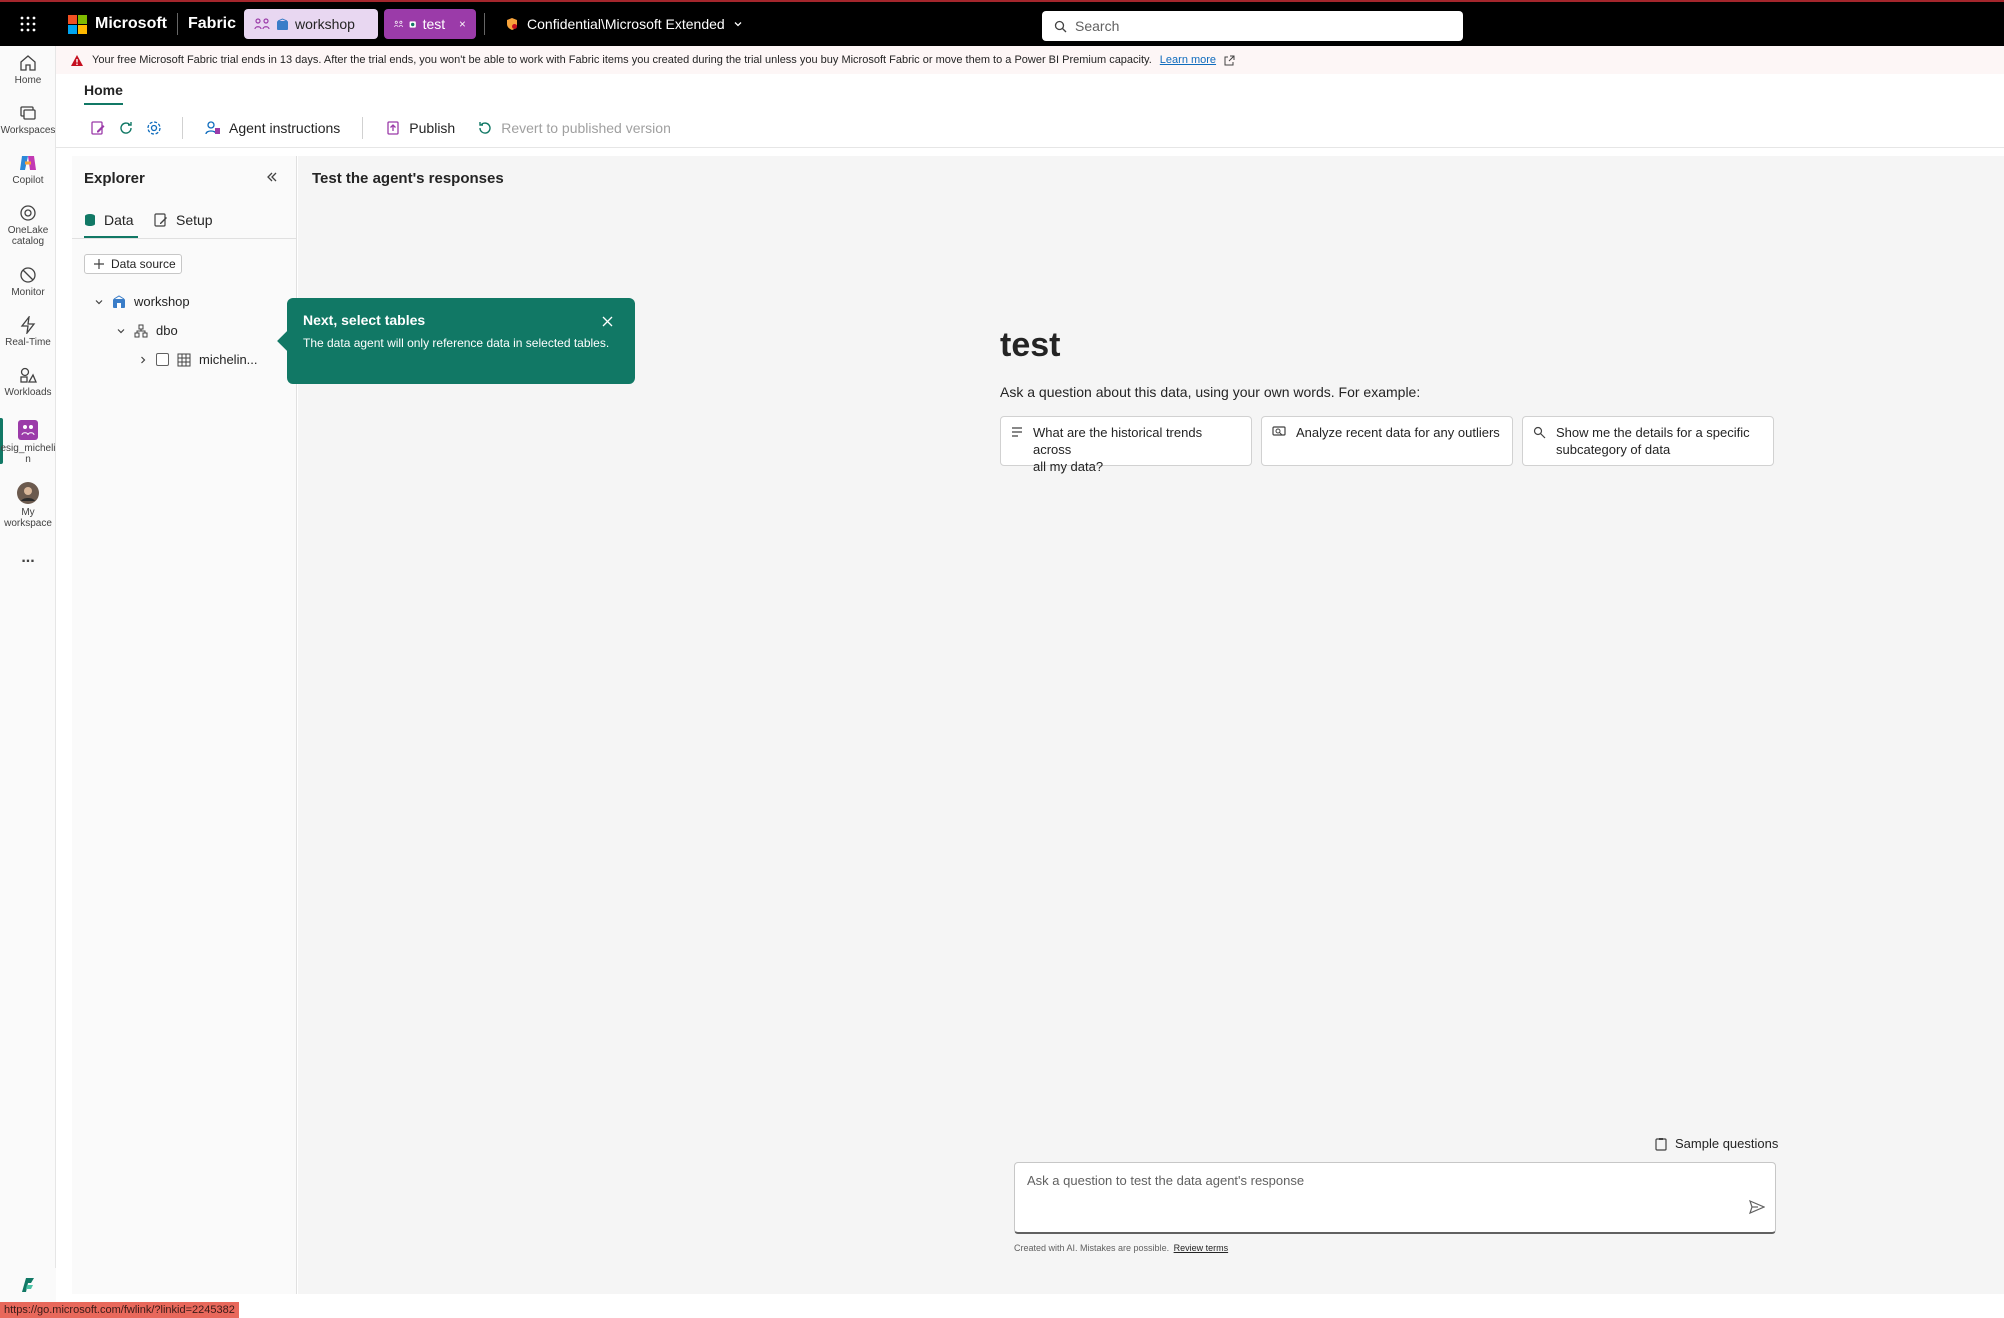 This screenshot has width=2004, height=1318. What do you see at coordinates (393, 127) in the screenshot?
I see `publish-icon` at bounding box center [393, 127].